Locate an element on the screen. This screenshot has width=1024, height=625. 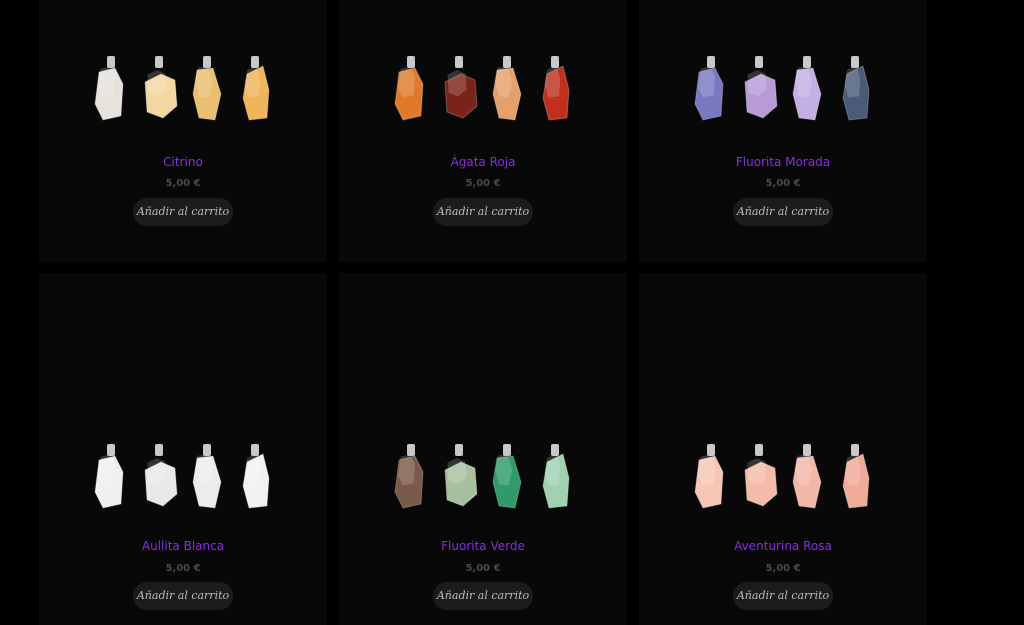
product-name-link: Aullita Blanca is located at coordinates (183, 546).